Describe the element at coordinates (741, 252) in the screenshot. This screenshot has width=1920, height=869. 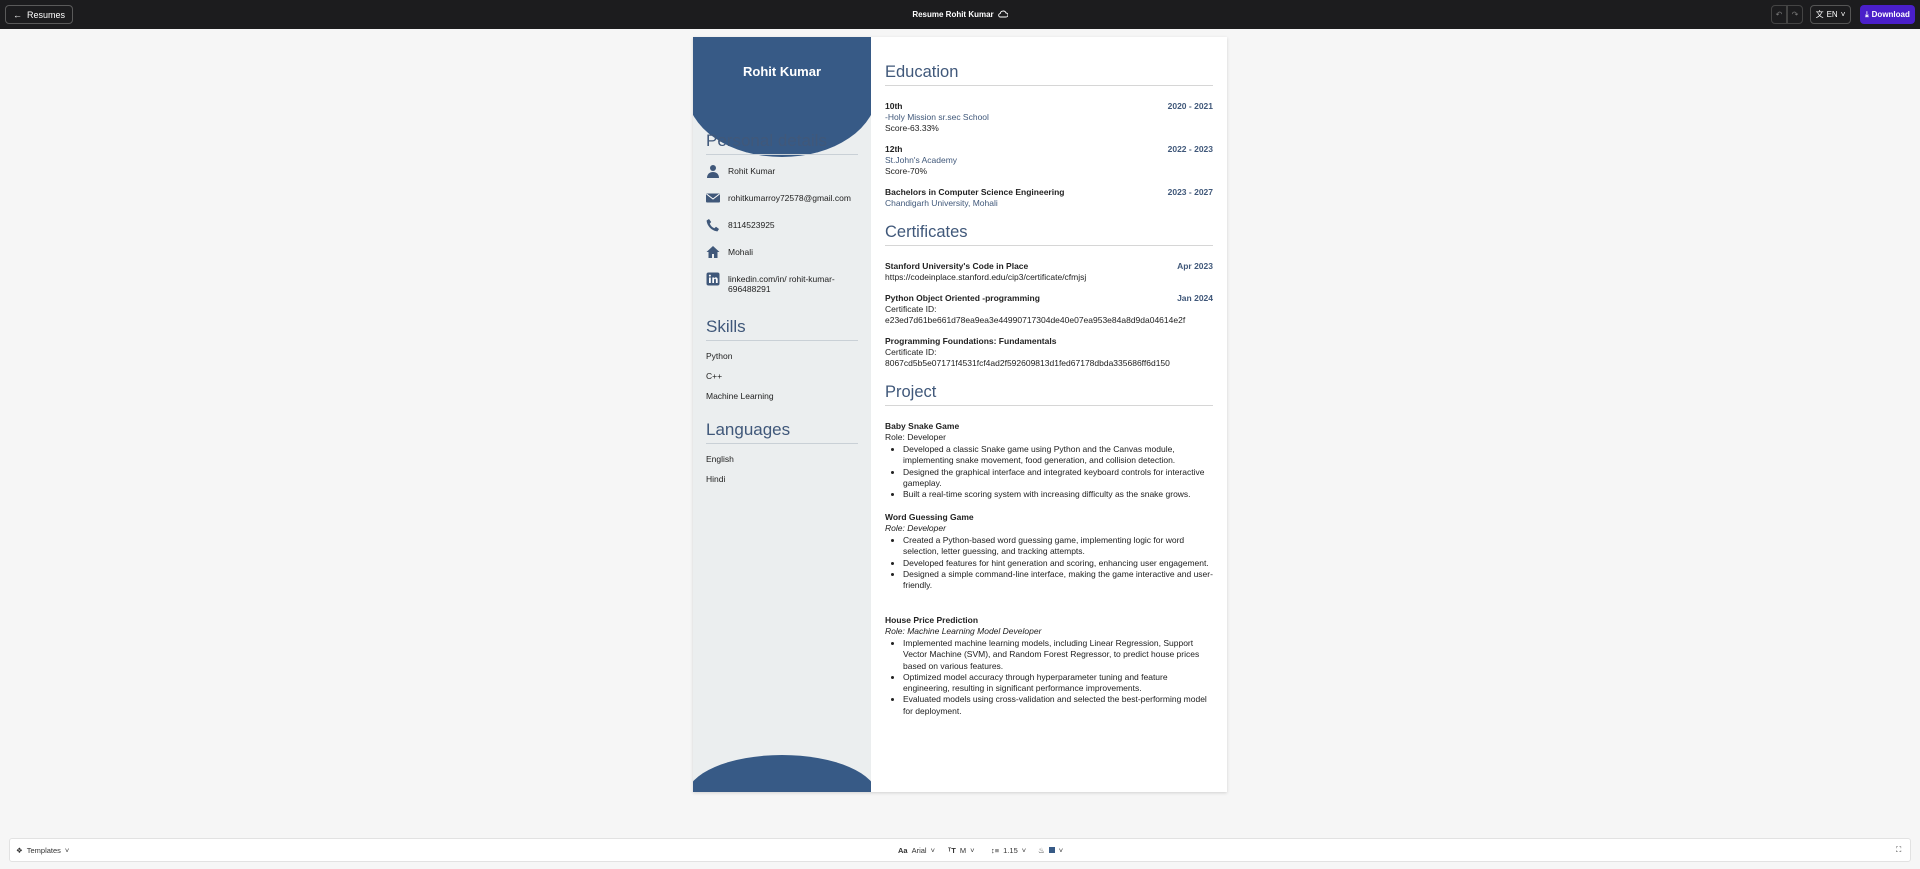
I see `personal-location-text: Mohali` at that location.